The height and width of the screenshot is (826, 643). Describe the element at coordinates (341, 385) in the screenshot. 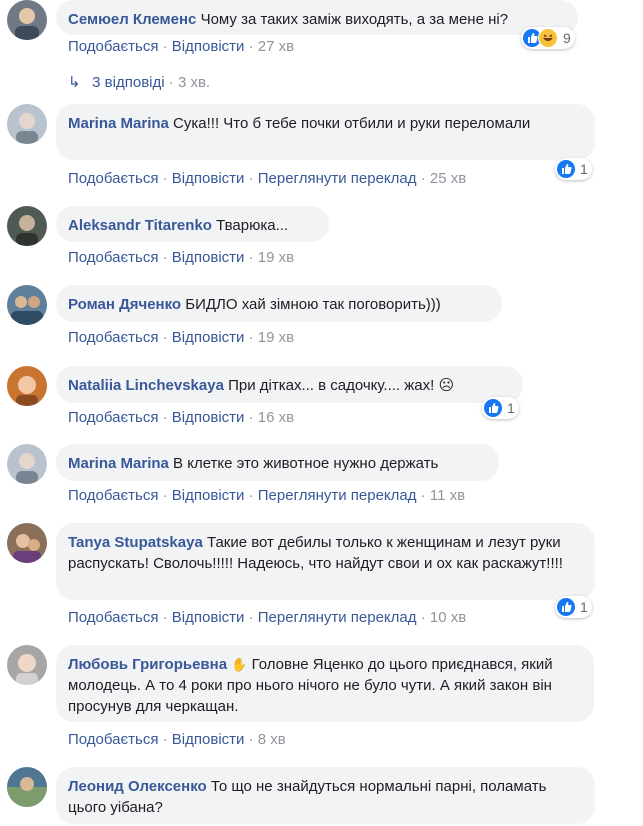

I see `comment-text: При дітках... в садочку.... жах! ☹` at that location.